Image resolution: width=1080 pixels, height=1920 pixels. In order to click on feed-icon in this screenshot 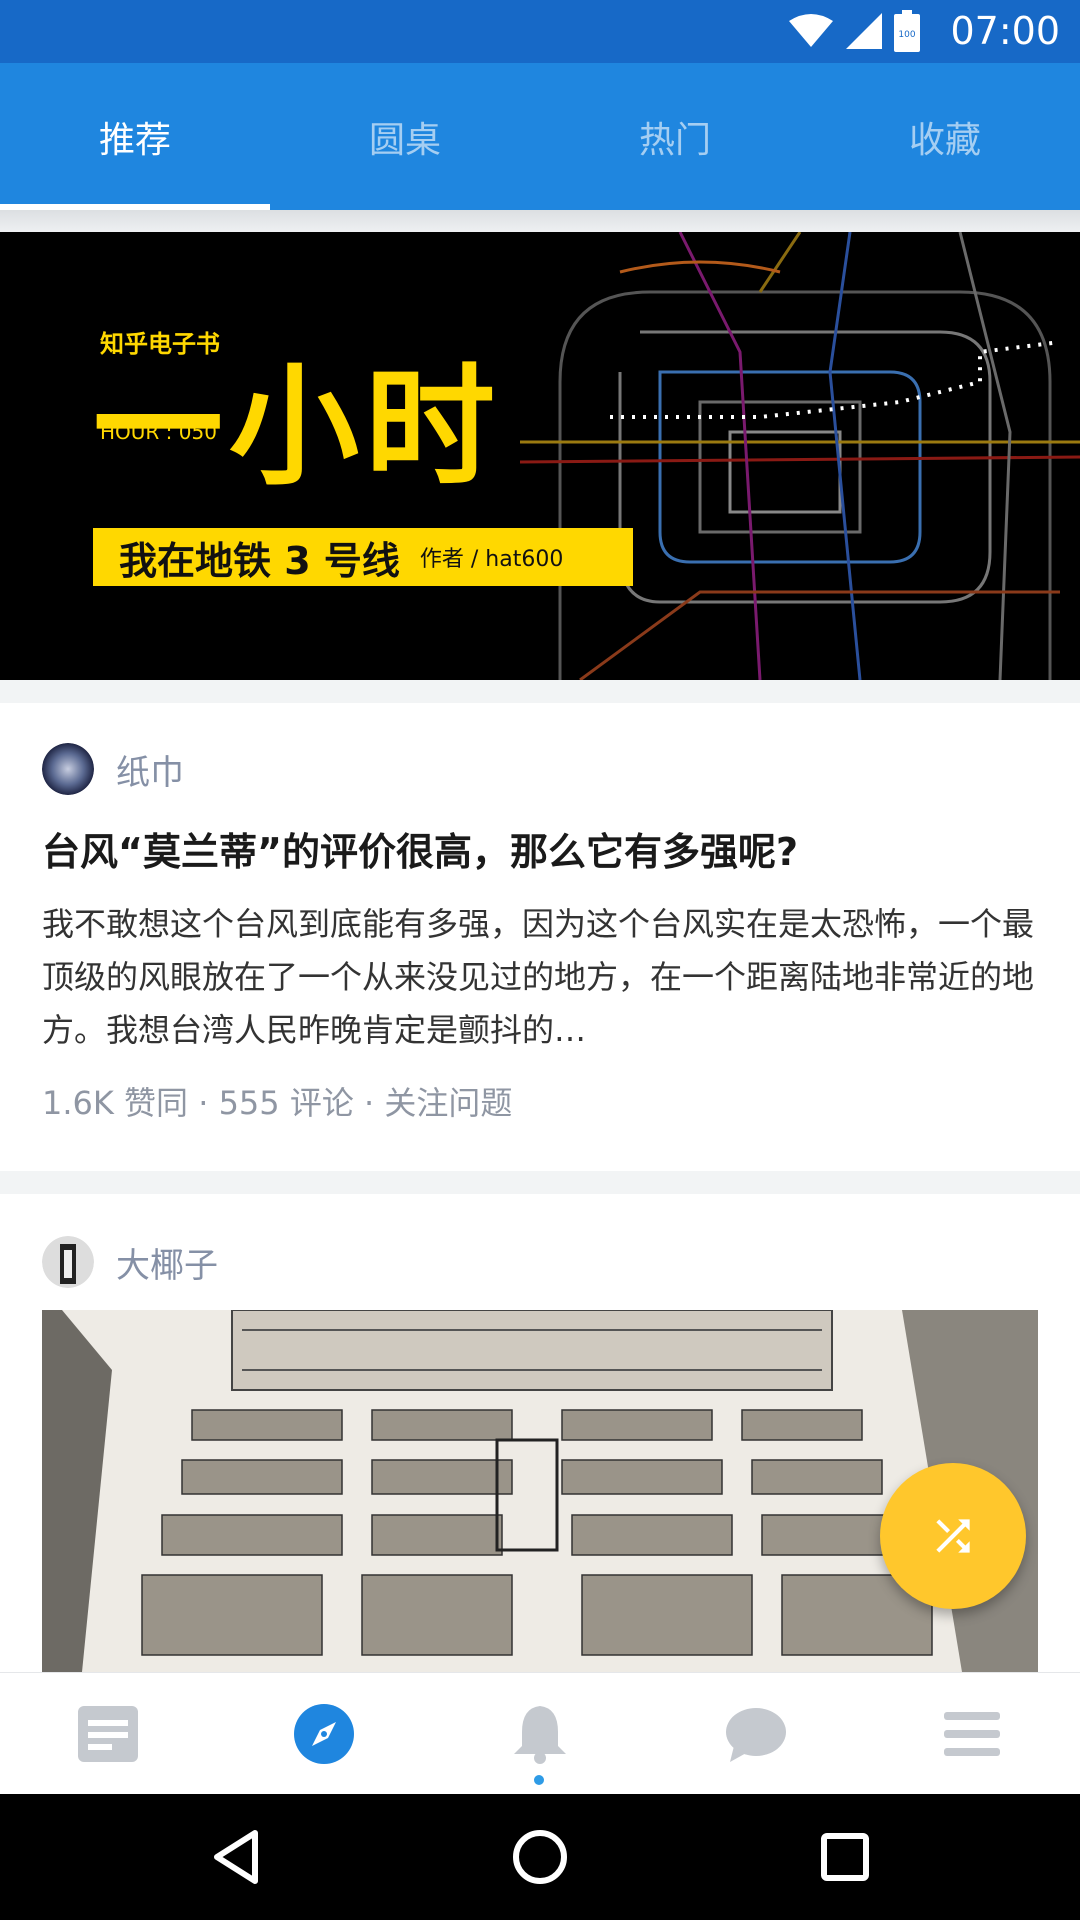, I will do `click(108, 1734)`.